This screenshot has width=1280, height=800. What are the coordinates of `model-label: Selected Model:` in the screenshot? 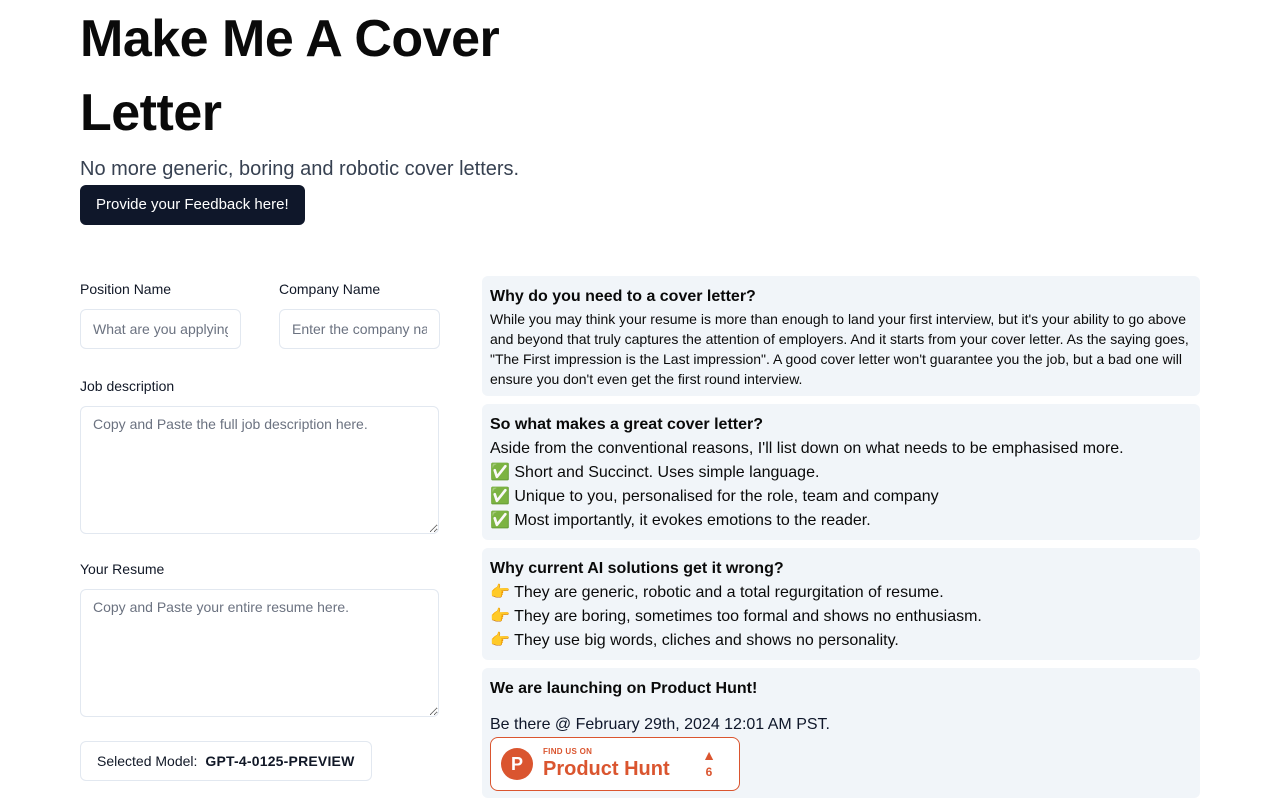 It's located at (147, 761).